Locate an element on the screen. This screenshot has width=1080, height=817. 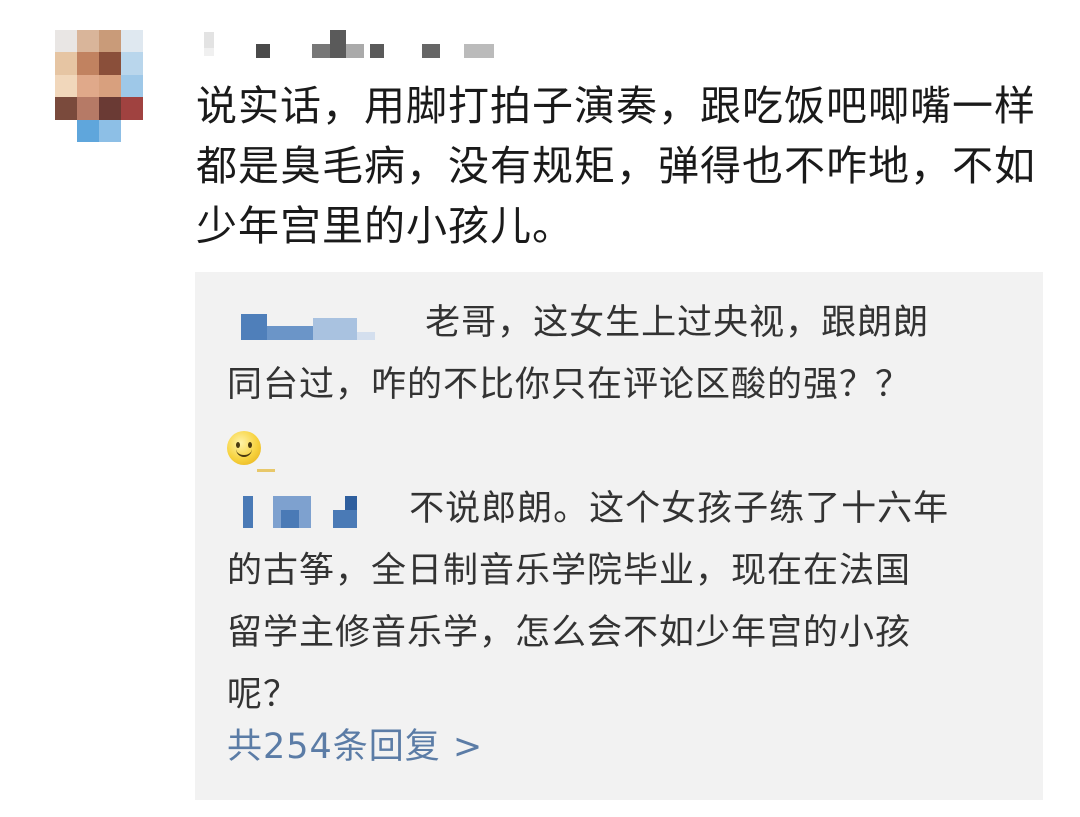
reply-line: 同台过，咋的不比你只在评论区酸的强？？ is located at coordinates (569, 385).